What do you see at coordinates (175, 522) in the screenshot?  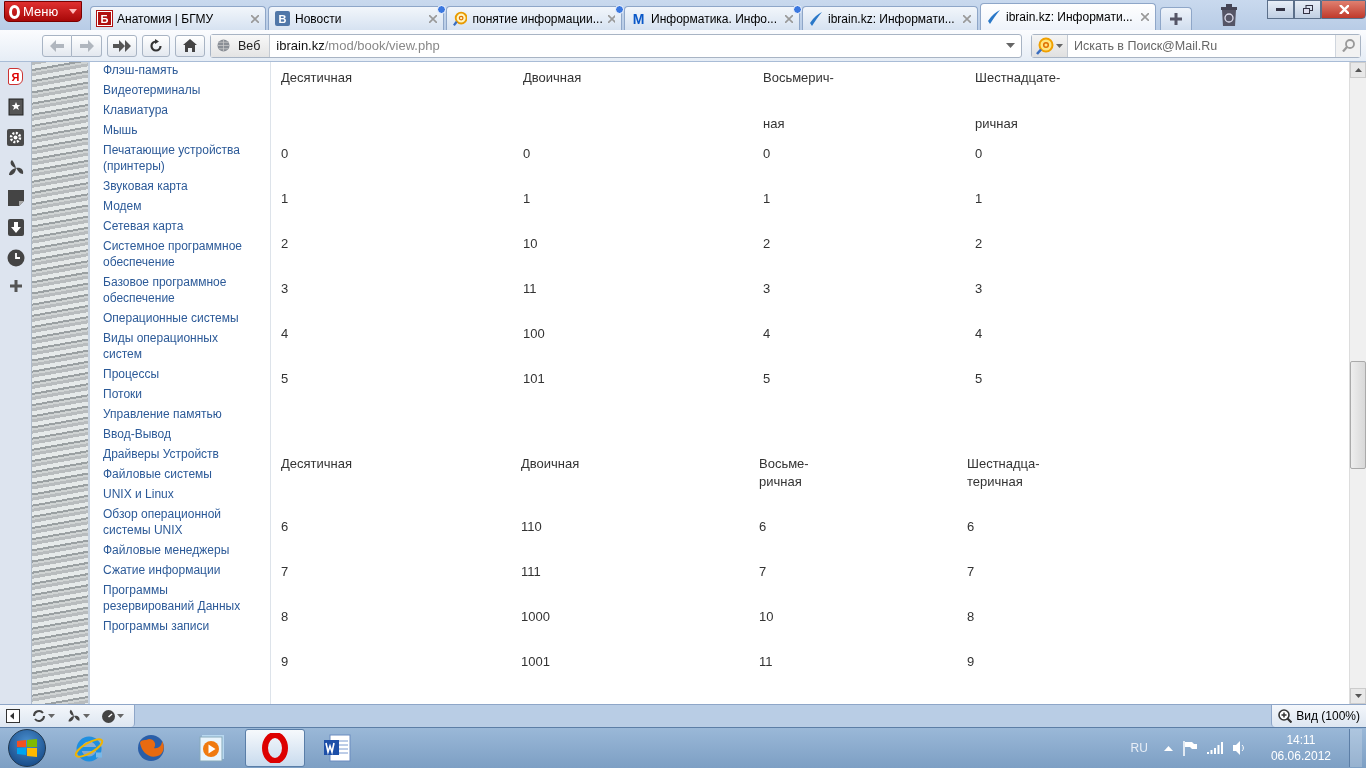 I see `sidebar-link: Обзор операционной системы UNIX` at bounding box center [175, 522].